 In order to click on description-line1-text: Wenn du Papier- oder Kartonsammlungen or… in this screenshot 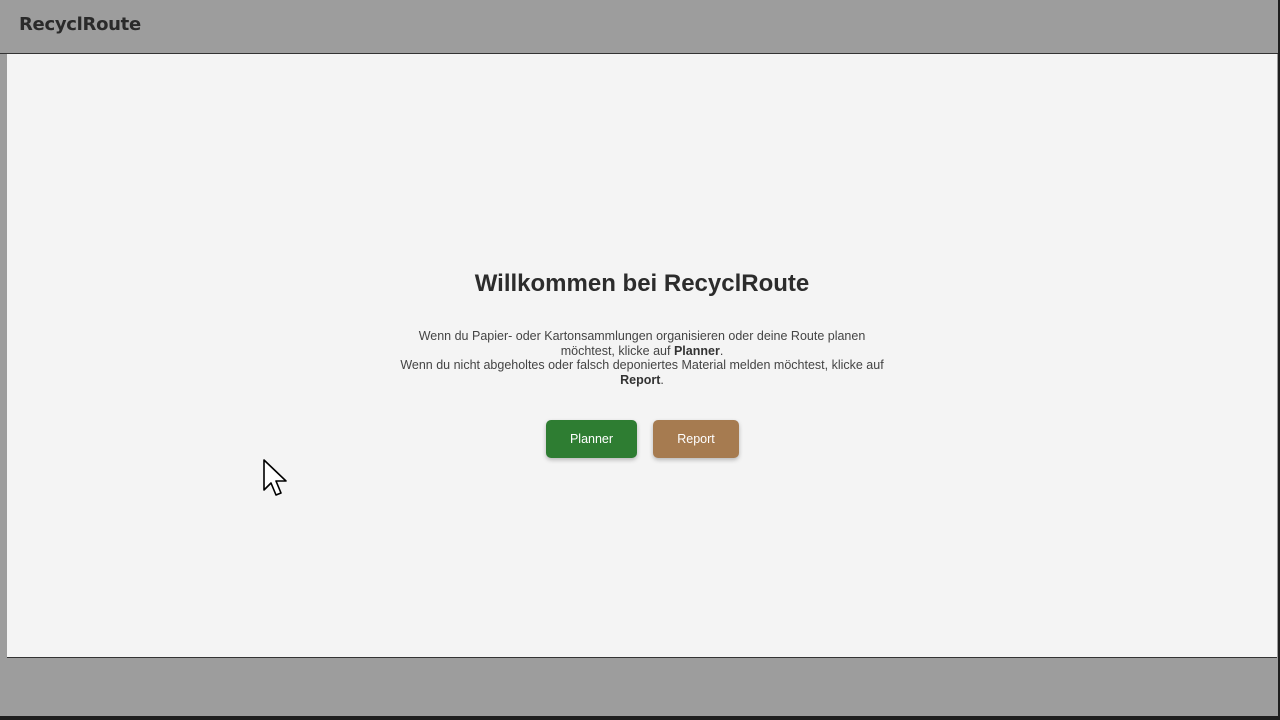, I will do `click(642, 343)`.